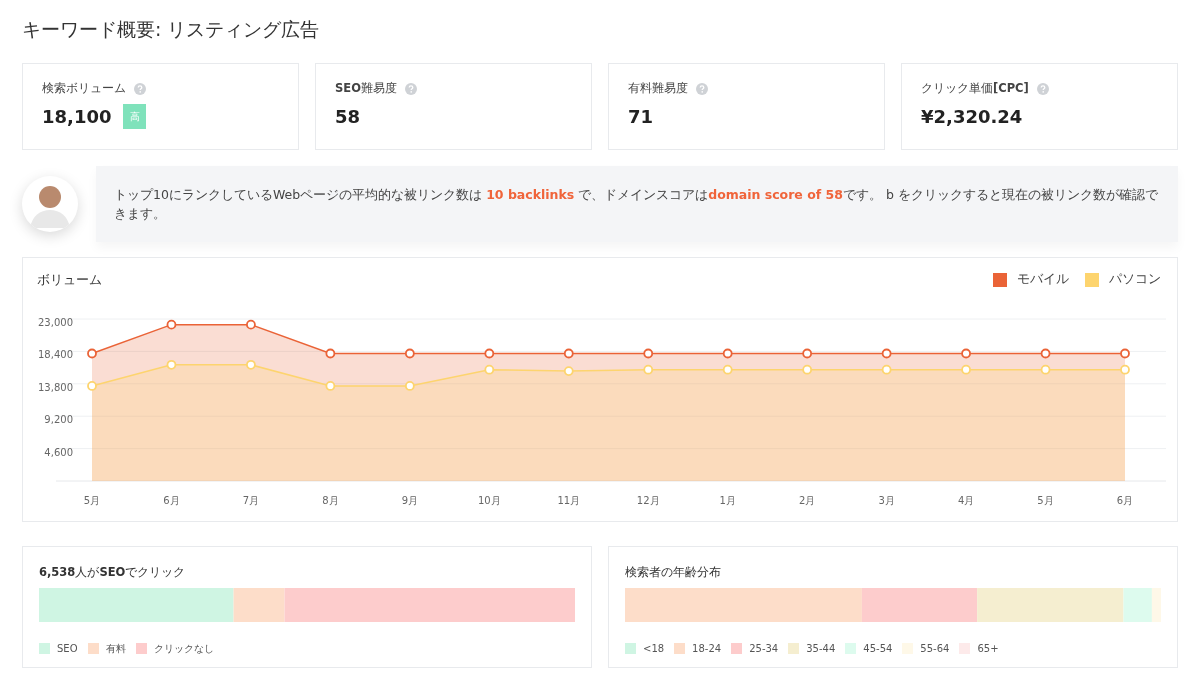 The height and width of the screenshot is (673, 1200). I want to click on legend-label: 45-54, so click(878, 649).